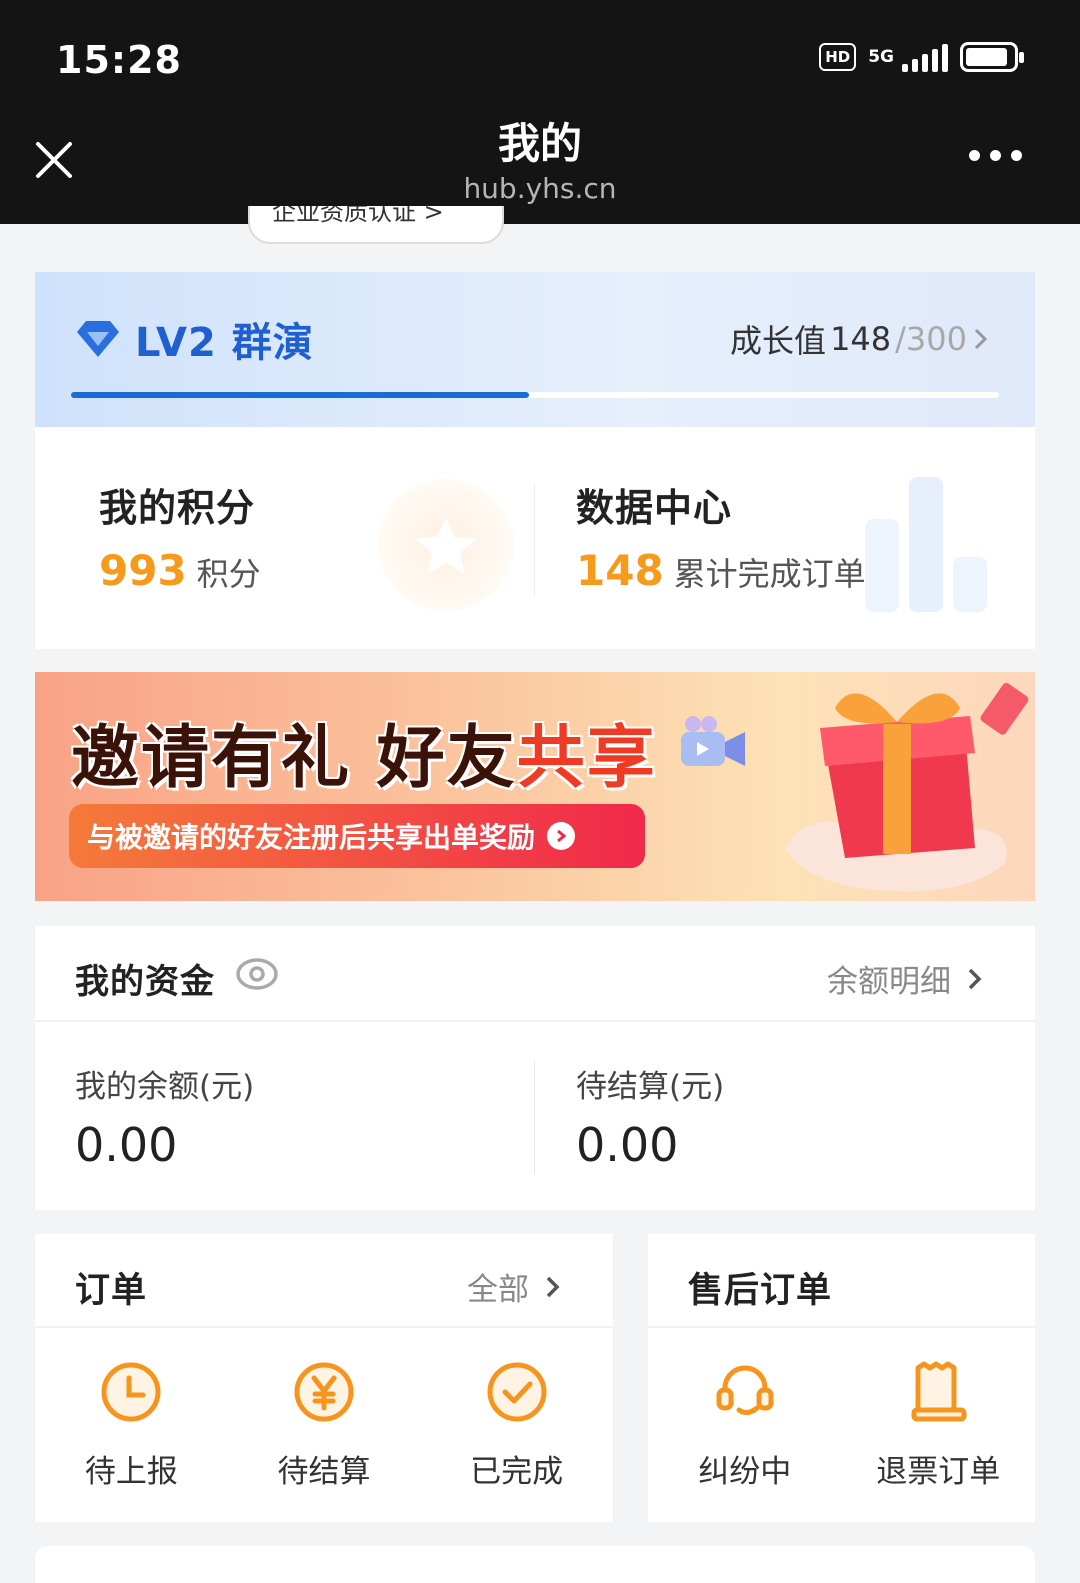 The width and height of the screenshot is (1080, 1583). What do you see at coordinates (535, 395) in the screenshot?
I see `level-progress` at bounding box center [535, 395].